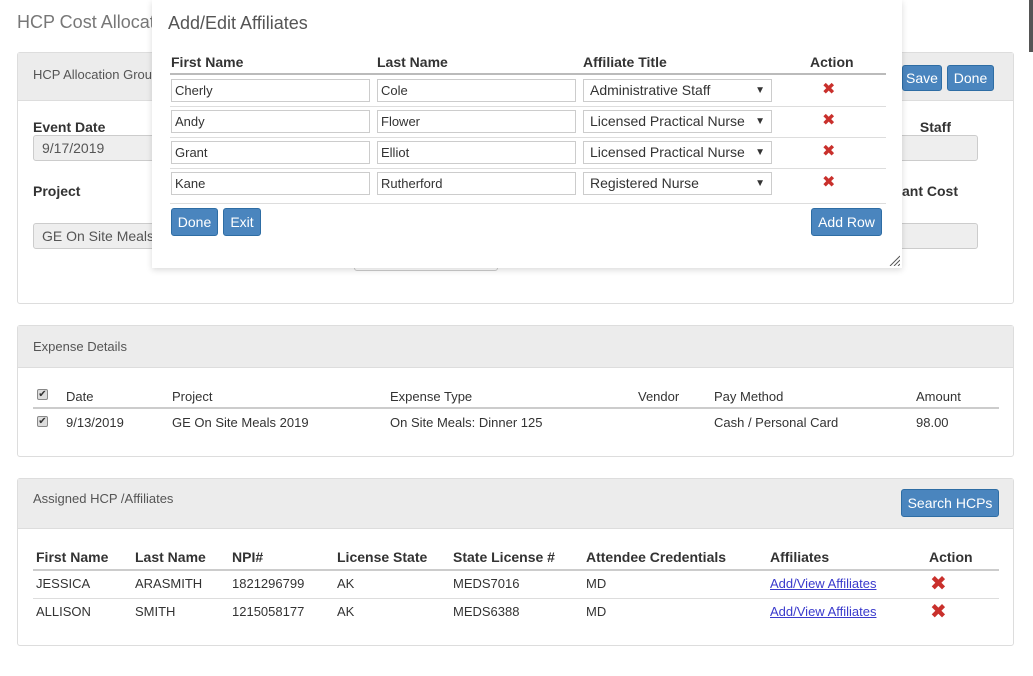 The width and height of the screenshot is (1033, 676). I want to click on modal-title: Add/Edit Affiliates, so click(238, 23).